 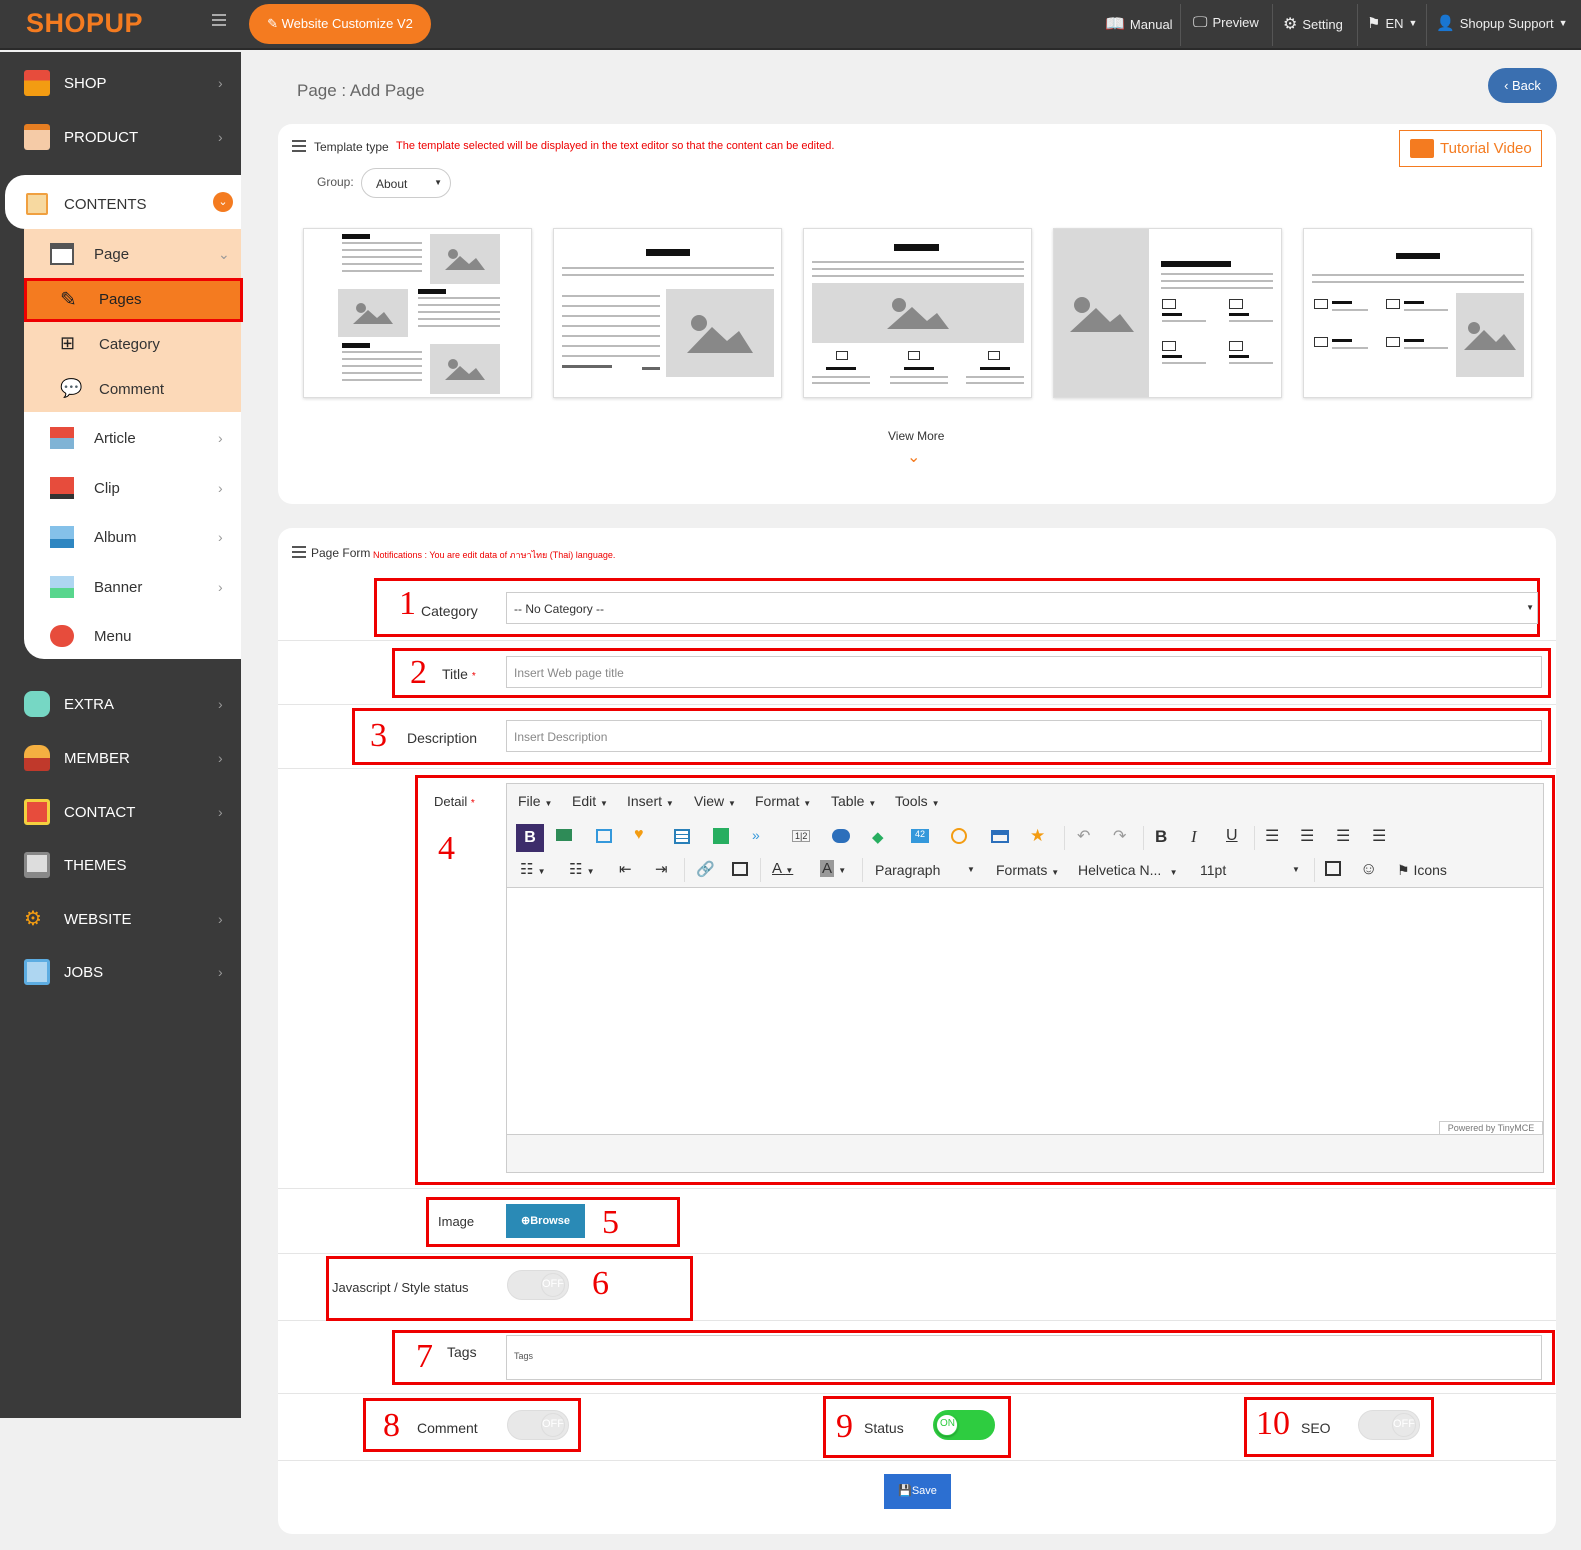 I want to click on bold-icon: B, so click(x=1161, y=837).